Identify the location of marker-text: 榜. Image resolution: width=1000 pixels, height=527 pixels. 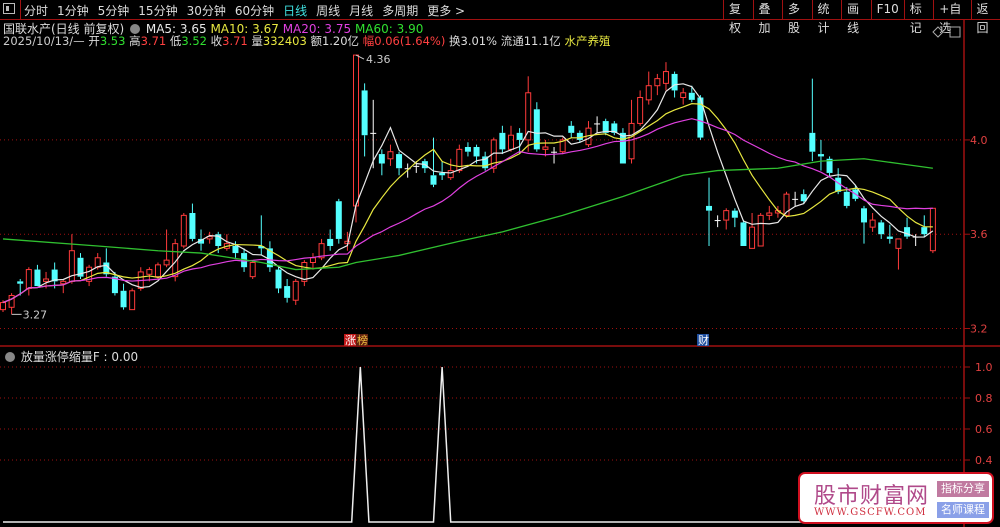
(362, 340).